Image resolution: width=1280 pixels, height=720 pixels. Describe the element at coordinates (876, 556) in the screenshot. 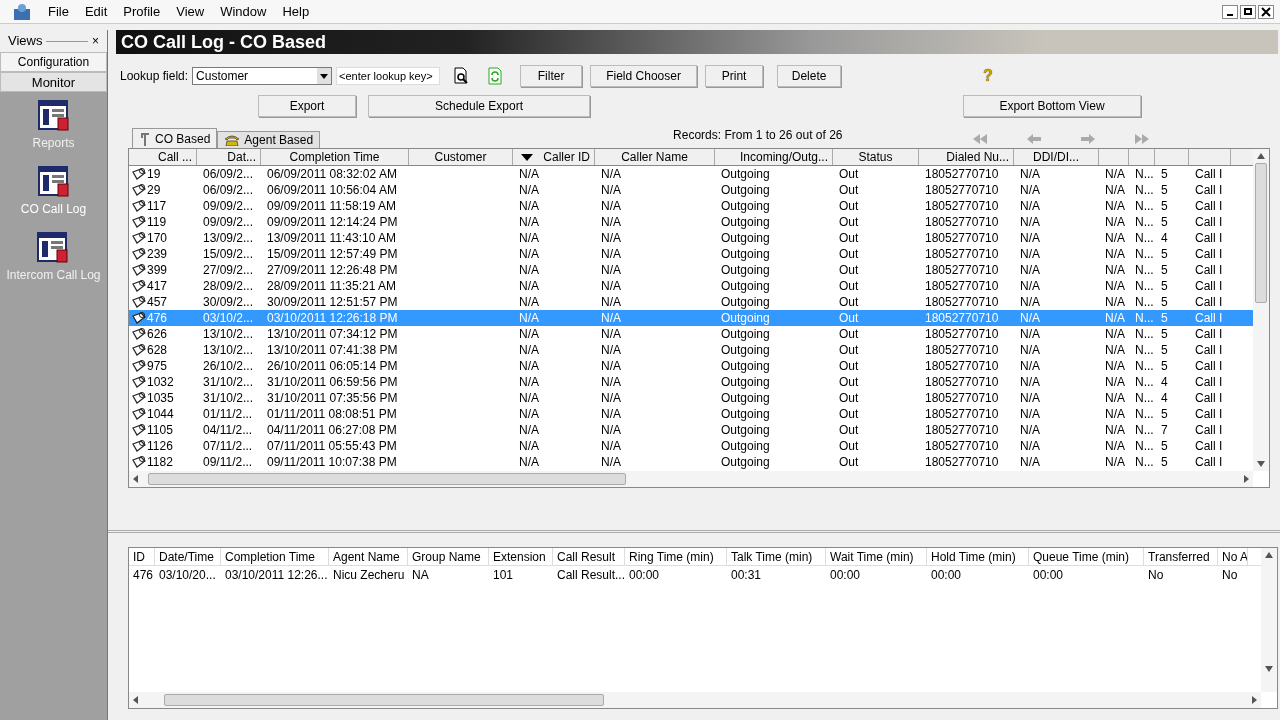

I see `column-header: Wait Time (min)` at that location.